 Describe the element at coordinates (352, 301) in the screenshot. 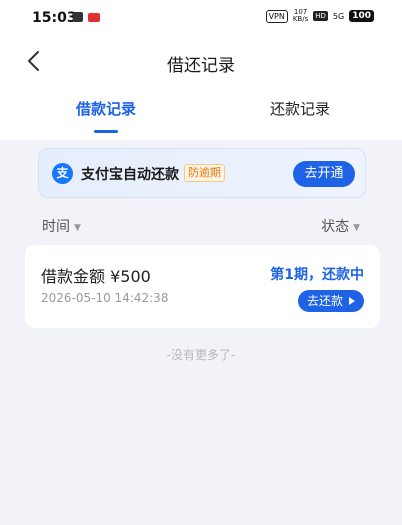

I see `play-icon` at that location.